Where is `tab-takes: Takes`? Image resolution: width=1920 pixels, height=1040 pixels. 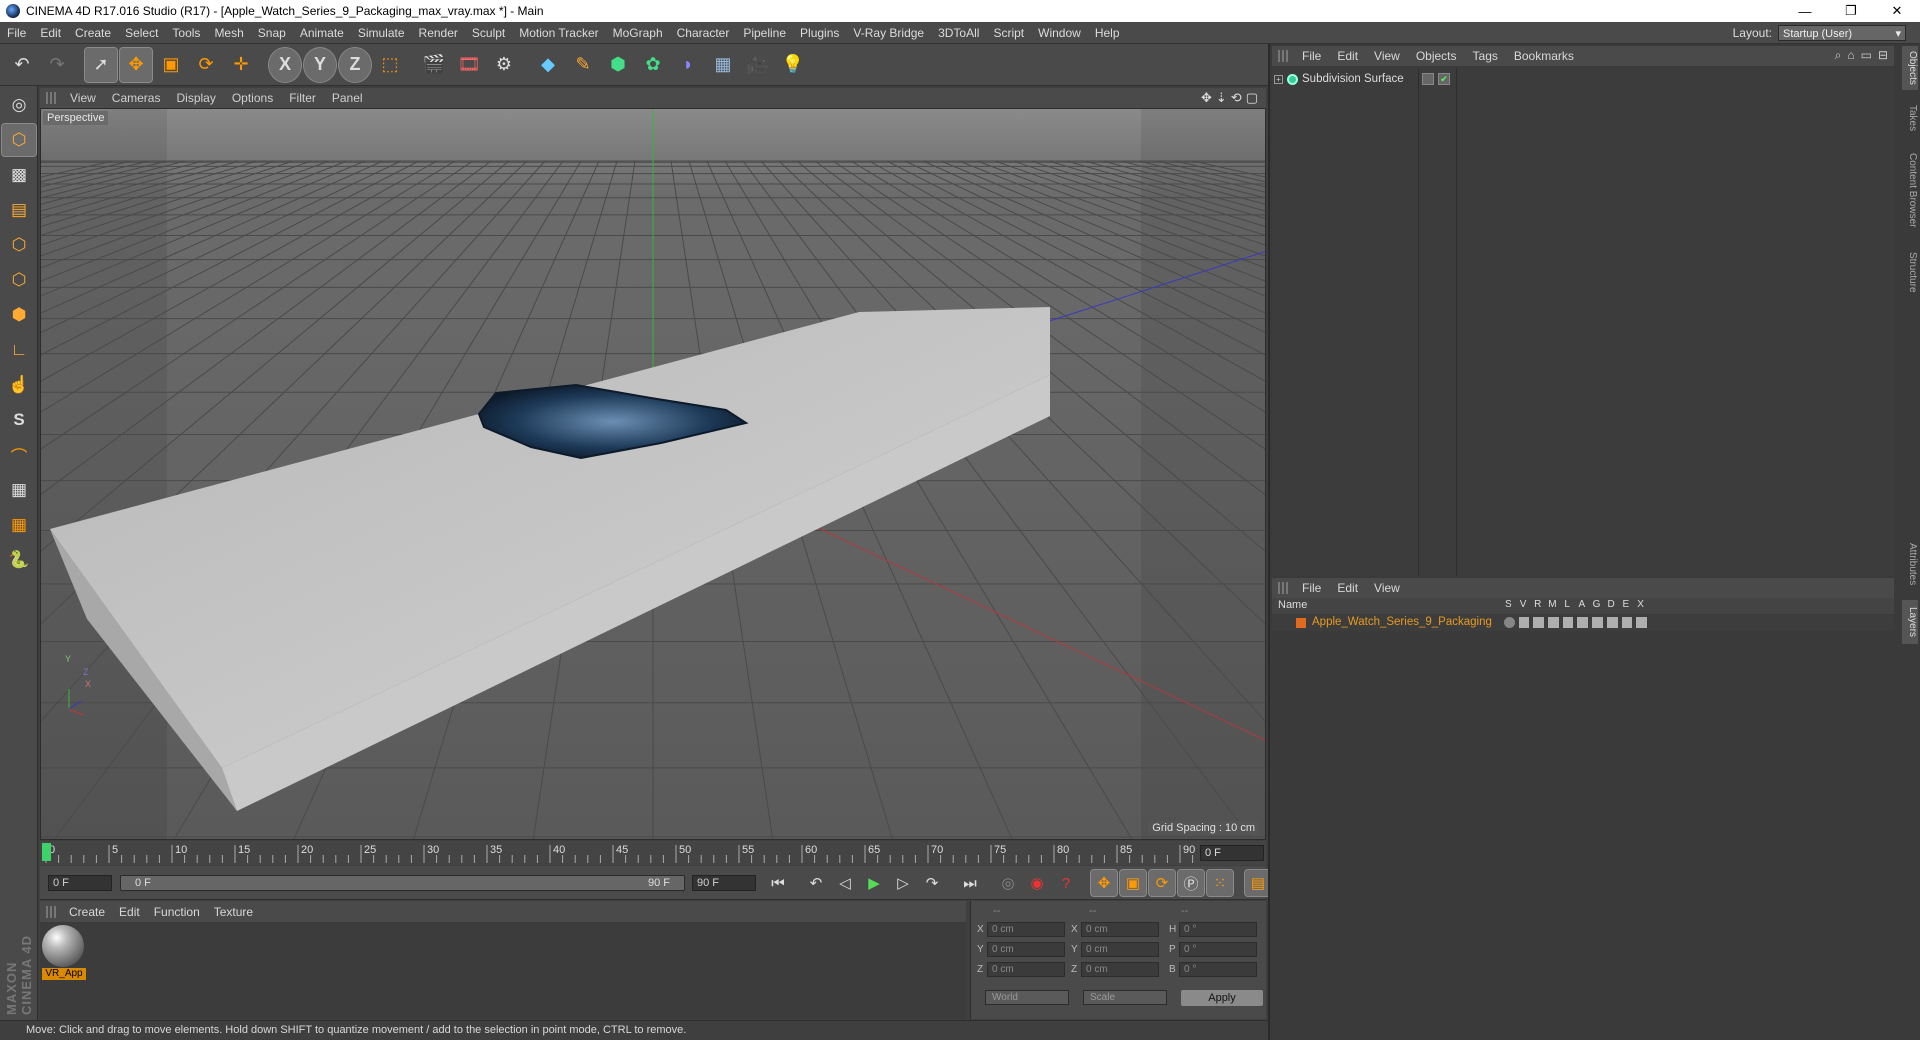 tab-takes: Takes is located at coordinates (1910, 118).